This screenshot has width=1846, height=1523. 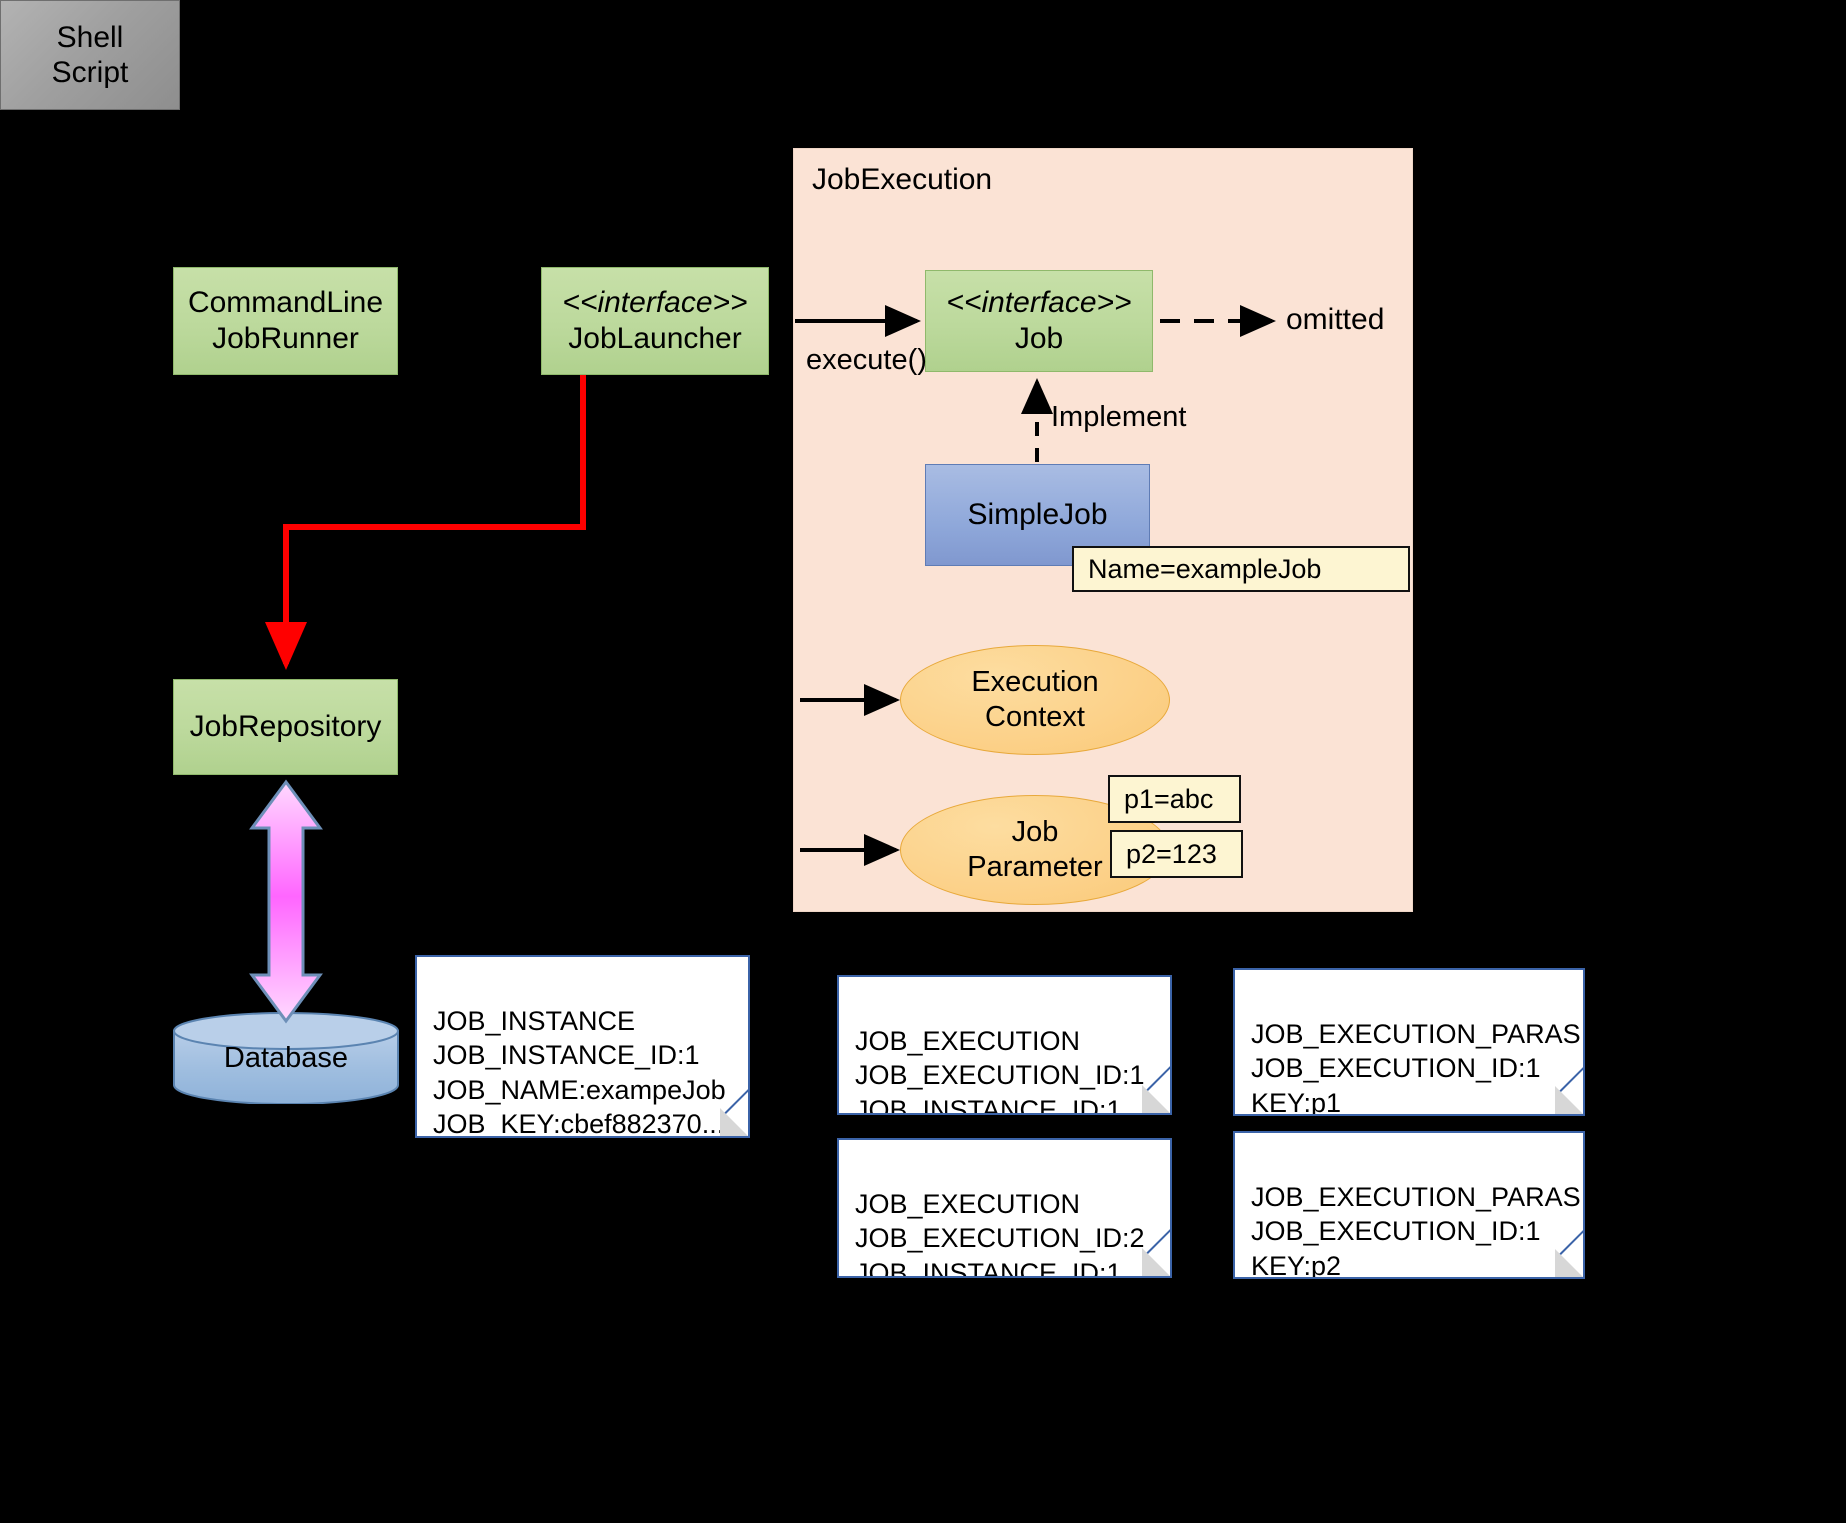 What do you see at coordinates (866, 360) in the screenshot?
I see `execute-label: execute()` at bounding box center [866, 360].